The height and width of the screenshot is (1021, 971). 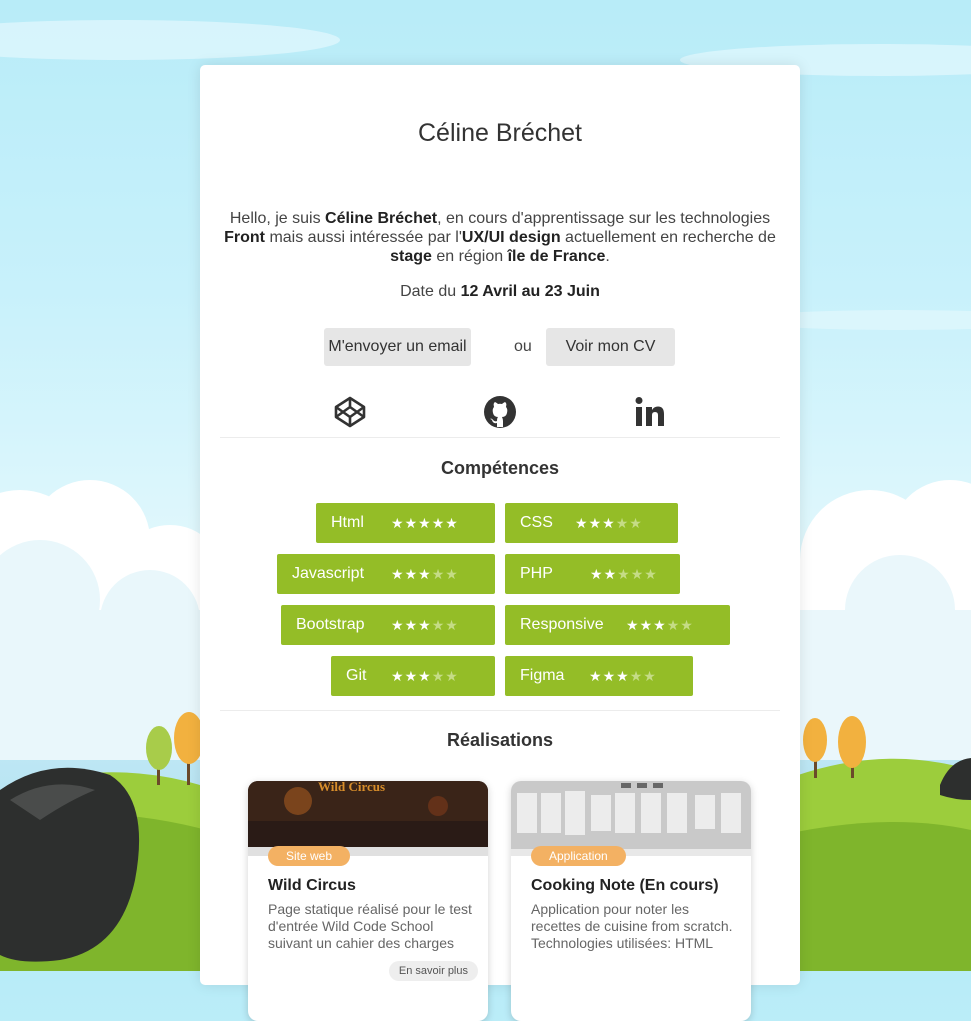 I want to click on skill-css: CSS ★★★★★, so click(x=591, y=523).